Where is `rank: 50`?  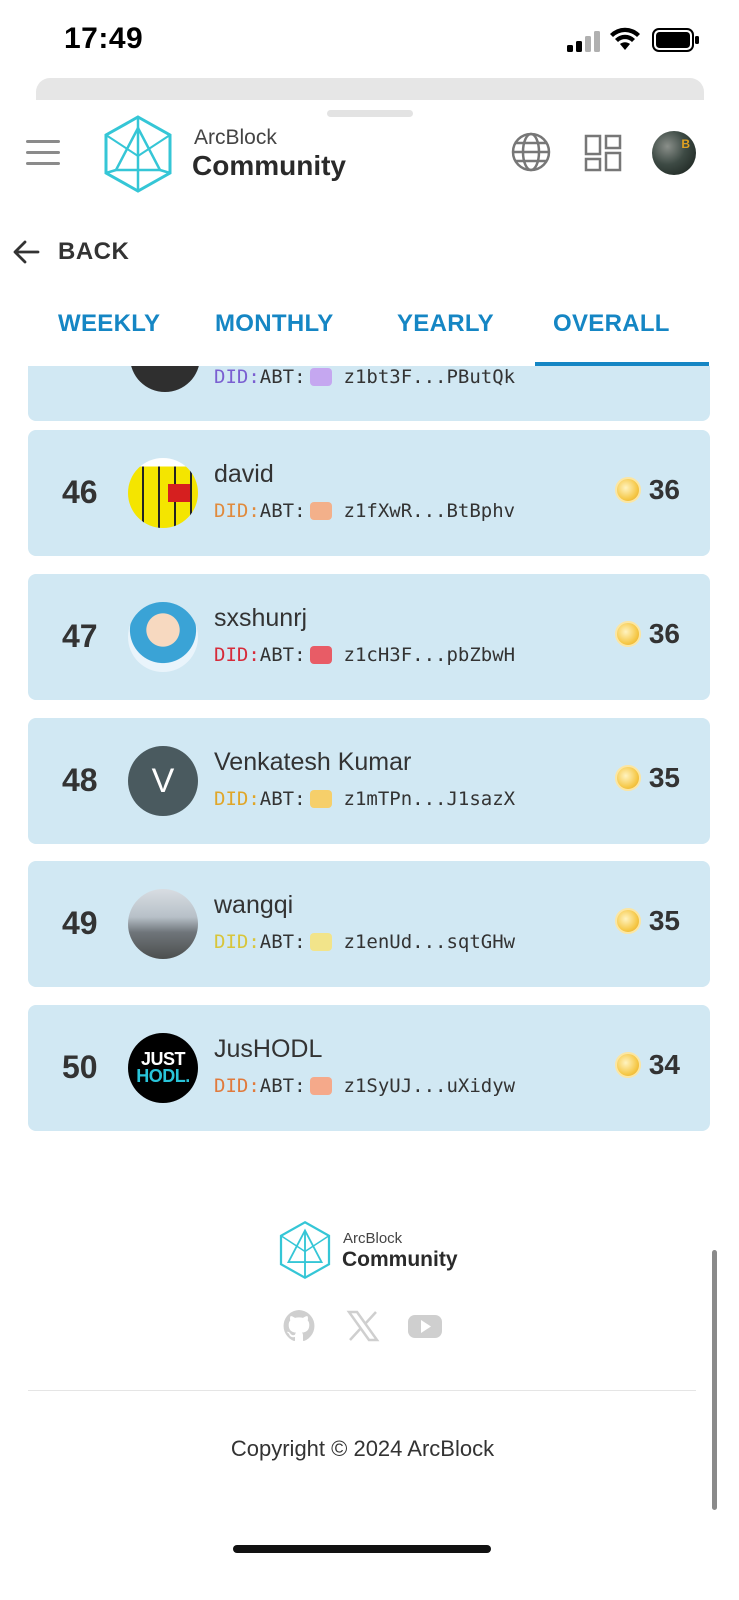 rank: 50 is located at coordinates (80, 1067).